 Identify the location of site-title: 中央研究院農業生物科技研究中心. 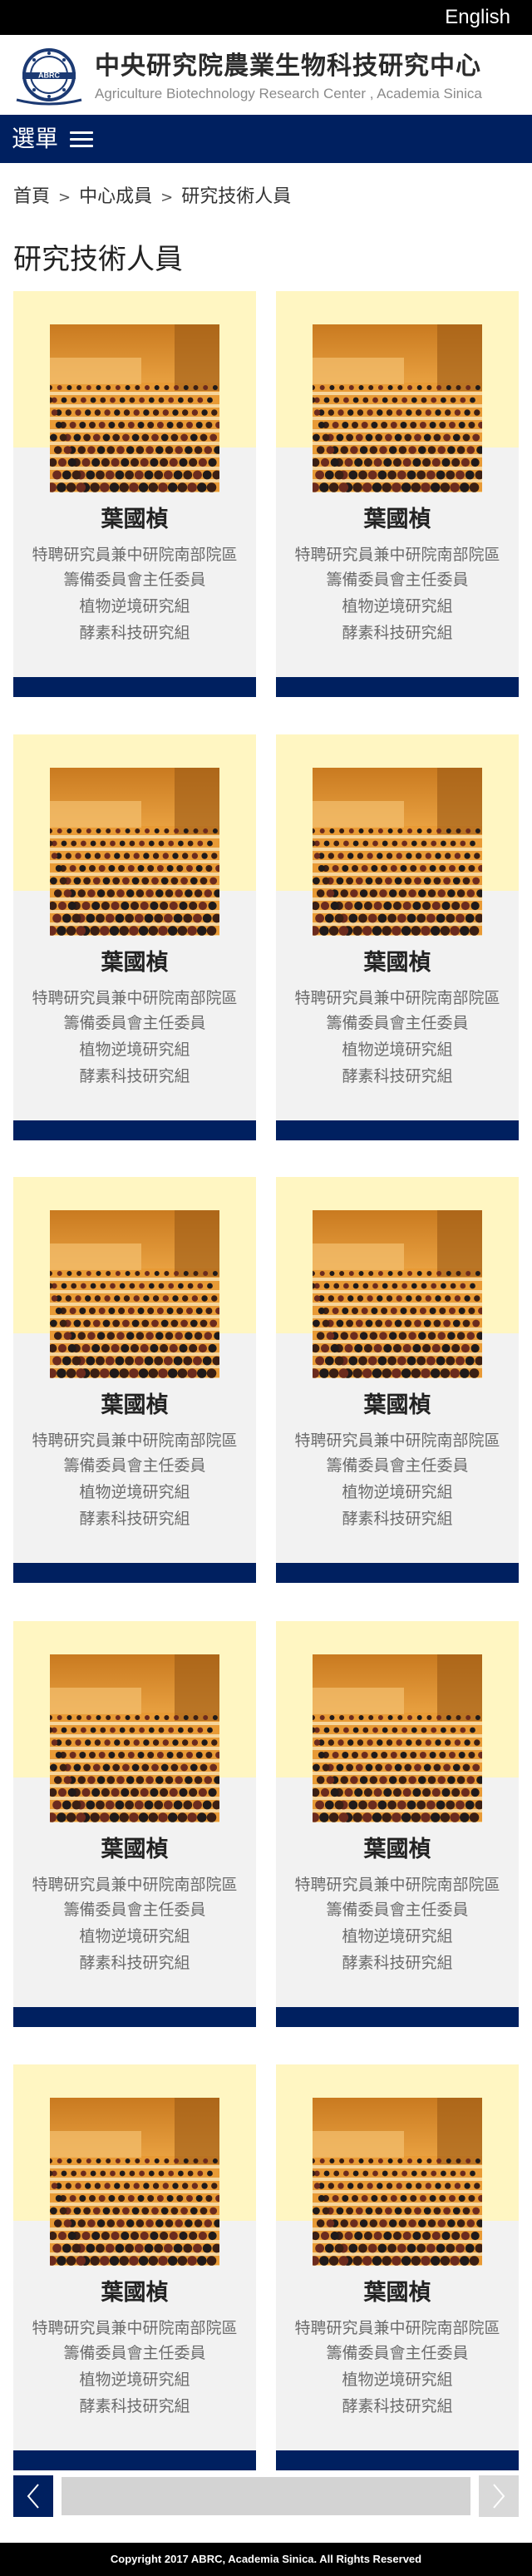
(288, 67).